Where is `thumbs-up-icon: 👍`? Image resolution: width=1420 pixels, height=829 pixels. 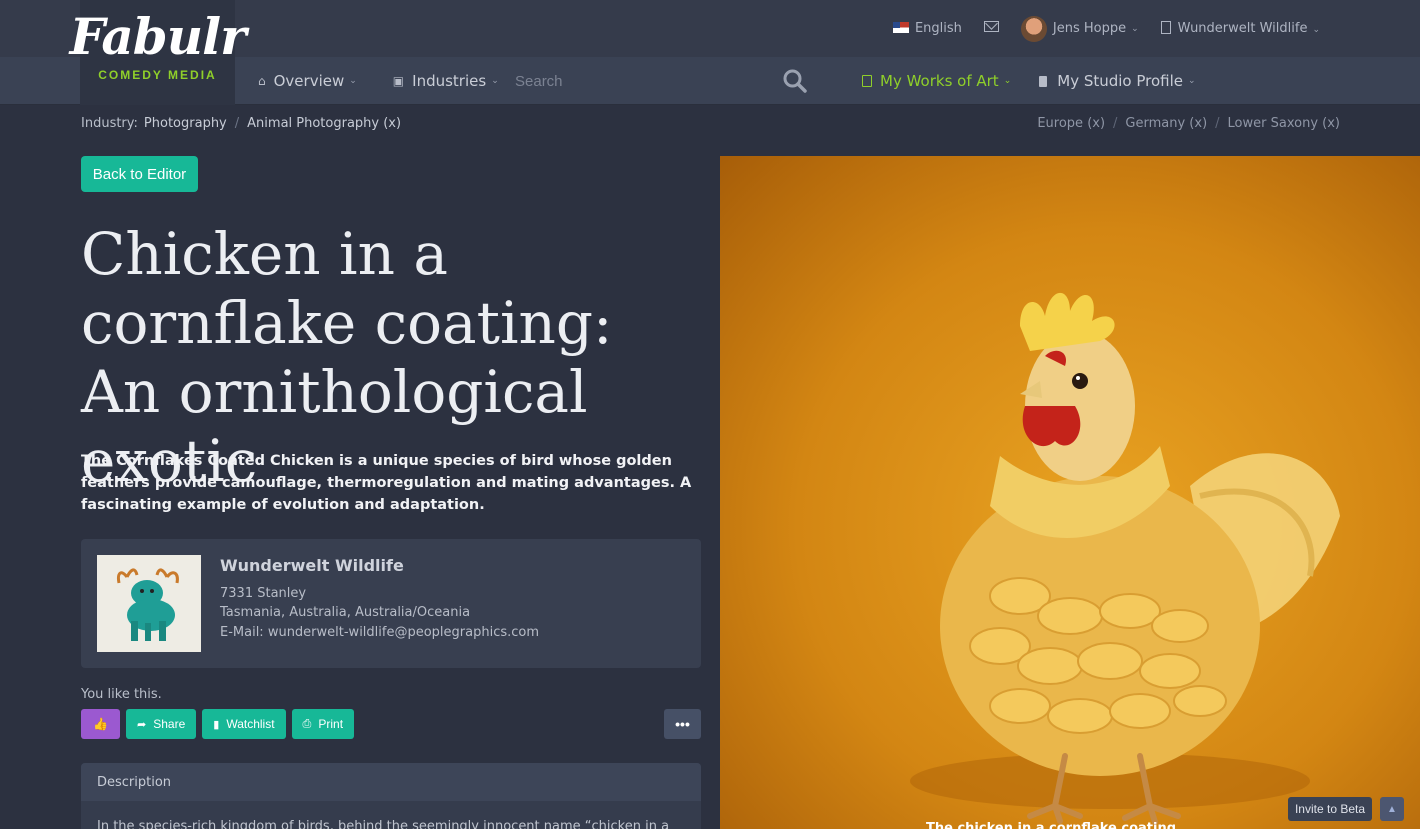 thumbs-up-icon: 👍 is located at coordinates (100, 724).